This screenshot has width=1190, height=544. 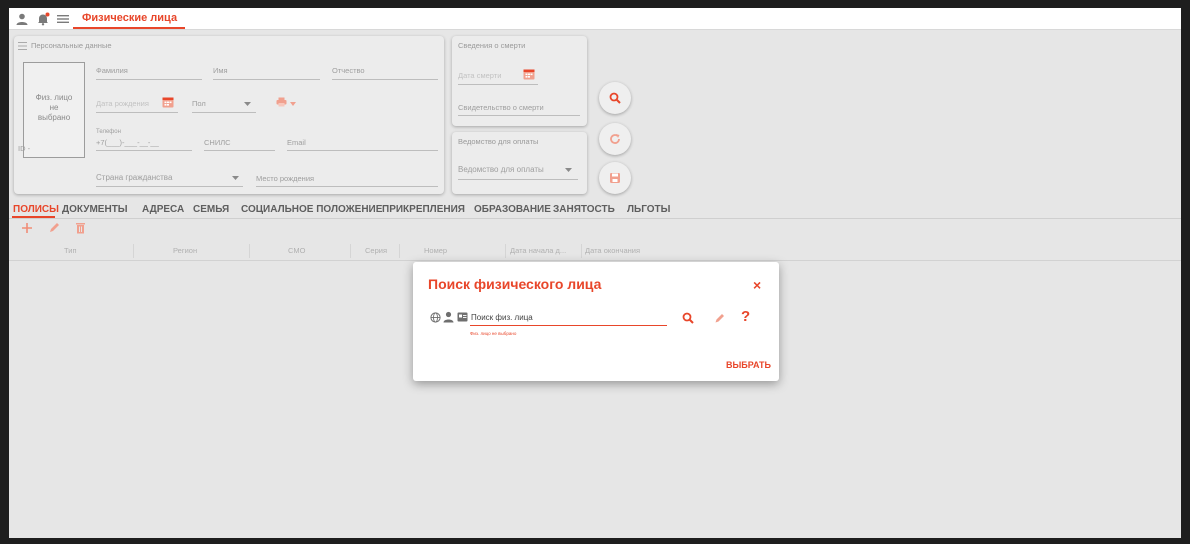 I want to click on menu-icon, so click(x=63, y=19).